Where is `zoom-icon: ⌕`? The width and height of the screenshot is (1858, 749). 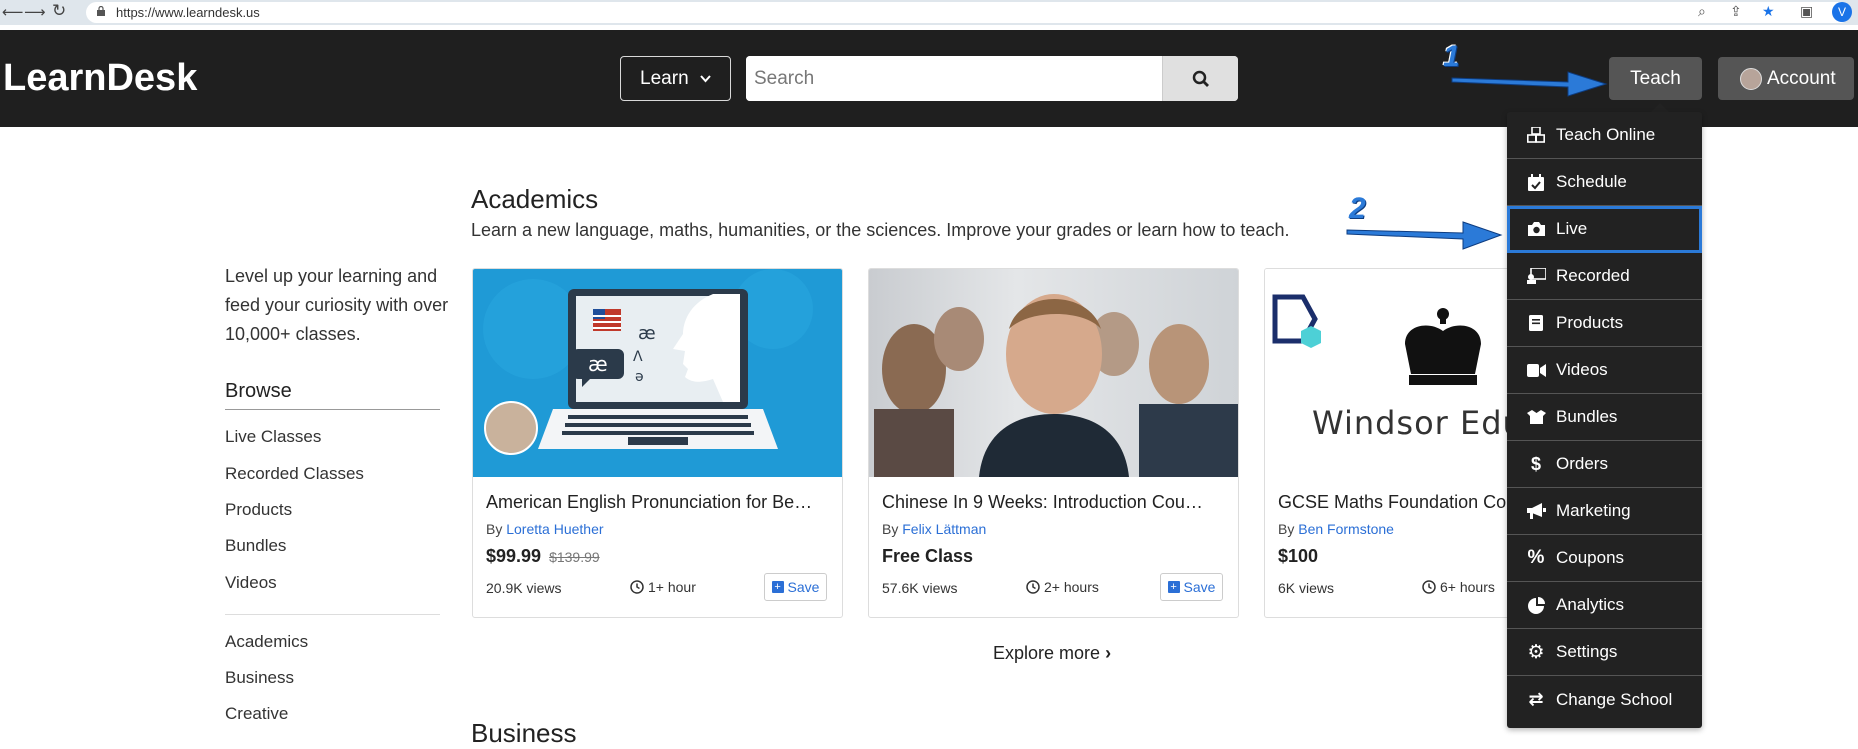 zoom-icon: ⌕ is located at coordinates (1702, 11).